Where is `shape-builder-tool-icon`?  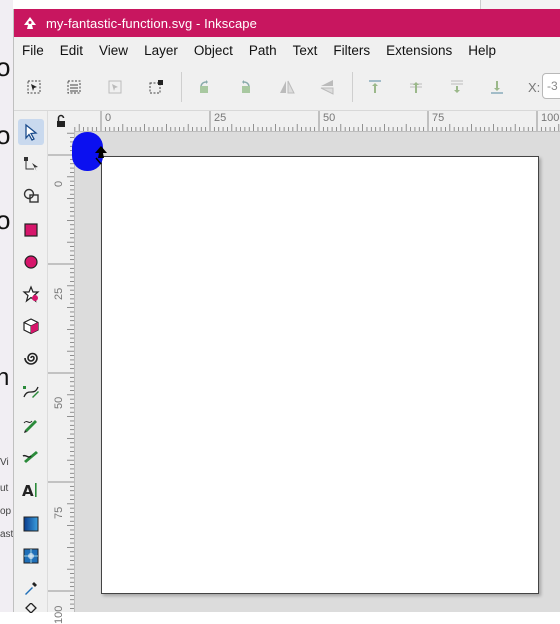
shape-builder-tool-icon is located at coordinates (31, 196).